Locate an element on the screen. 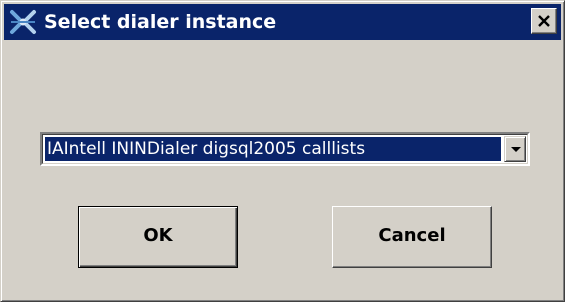 The height and width of the screenshot is (302, 565). close-button is located at coordinates (544, 21).